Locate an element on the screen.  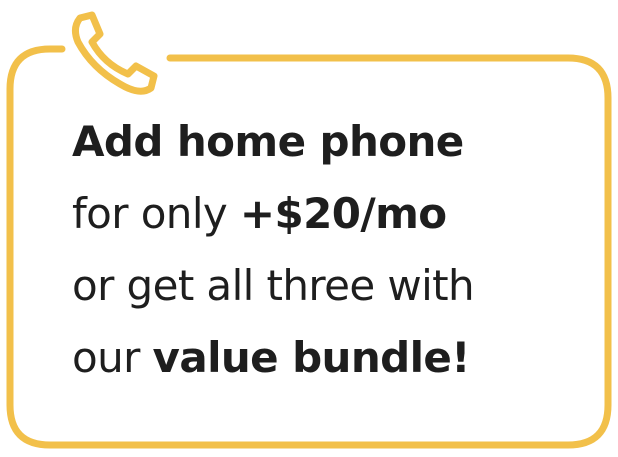
promo-price-prefix: for only is located at coordinates (156, 213).